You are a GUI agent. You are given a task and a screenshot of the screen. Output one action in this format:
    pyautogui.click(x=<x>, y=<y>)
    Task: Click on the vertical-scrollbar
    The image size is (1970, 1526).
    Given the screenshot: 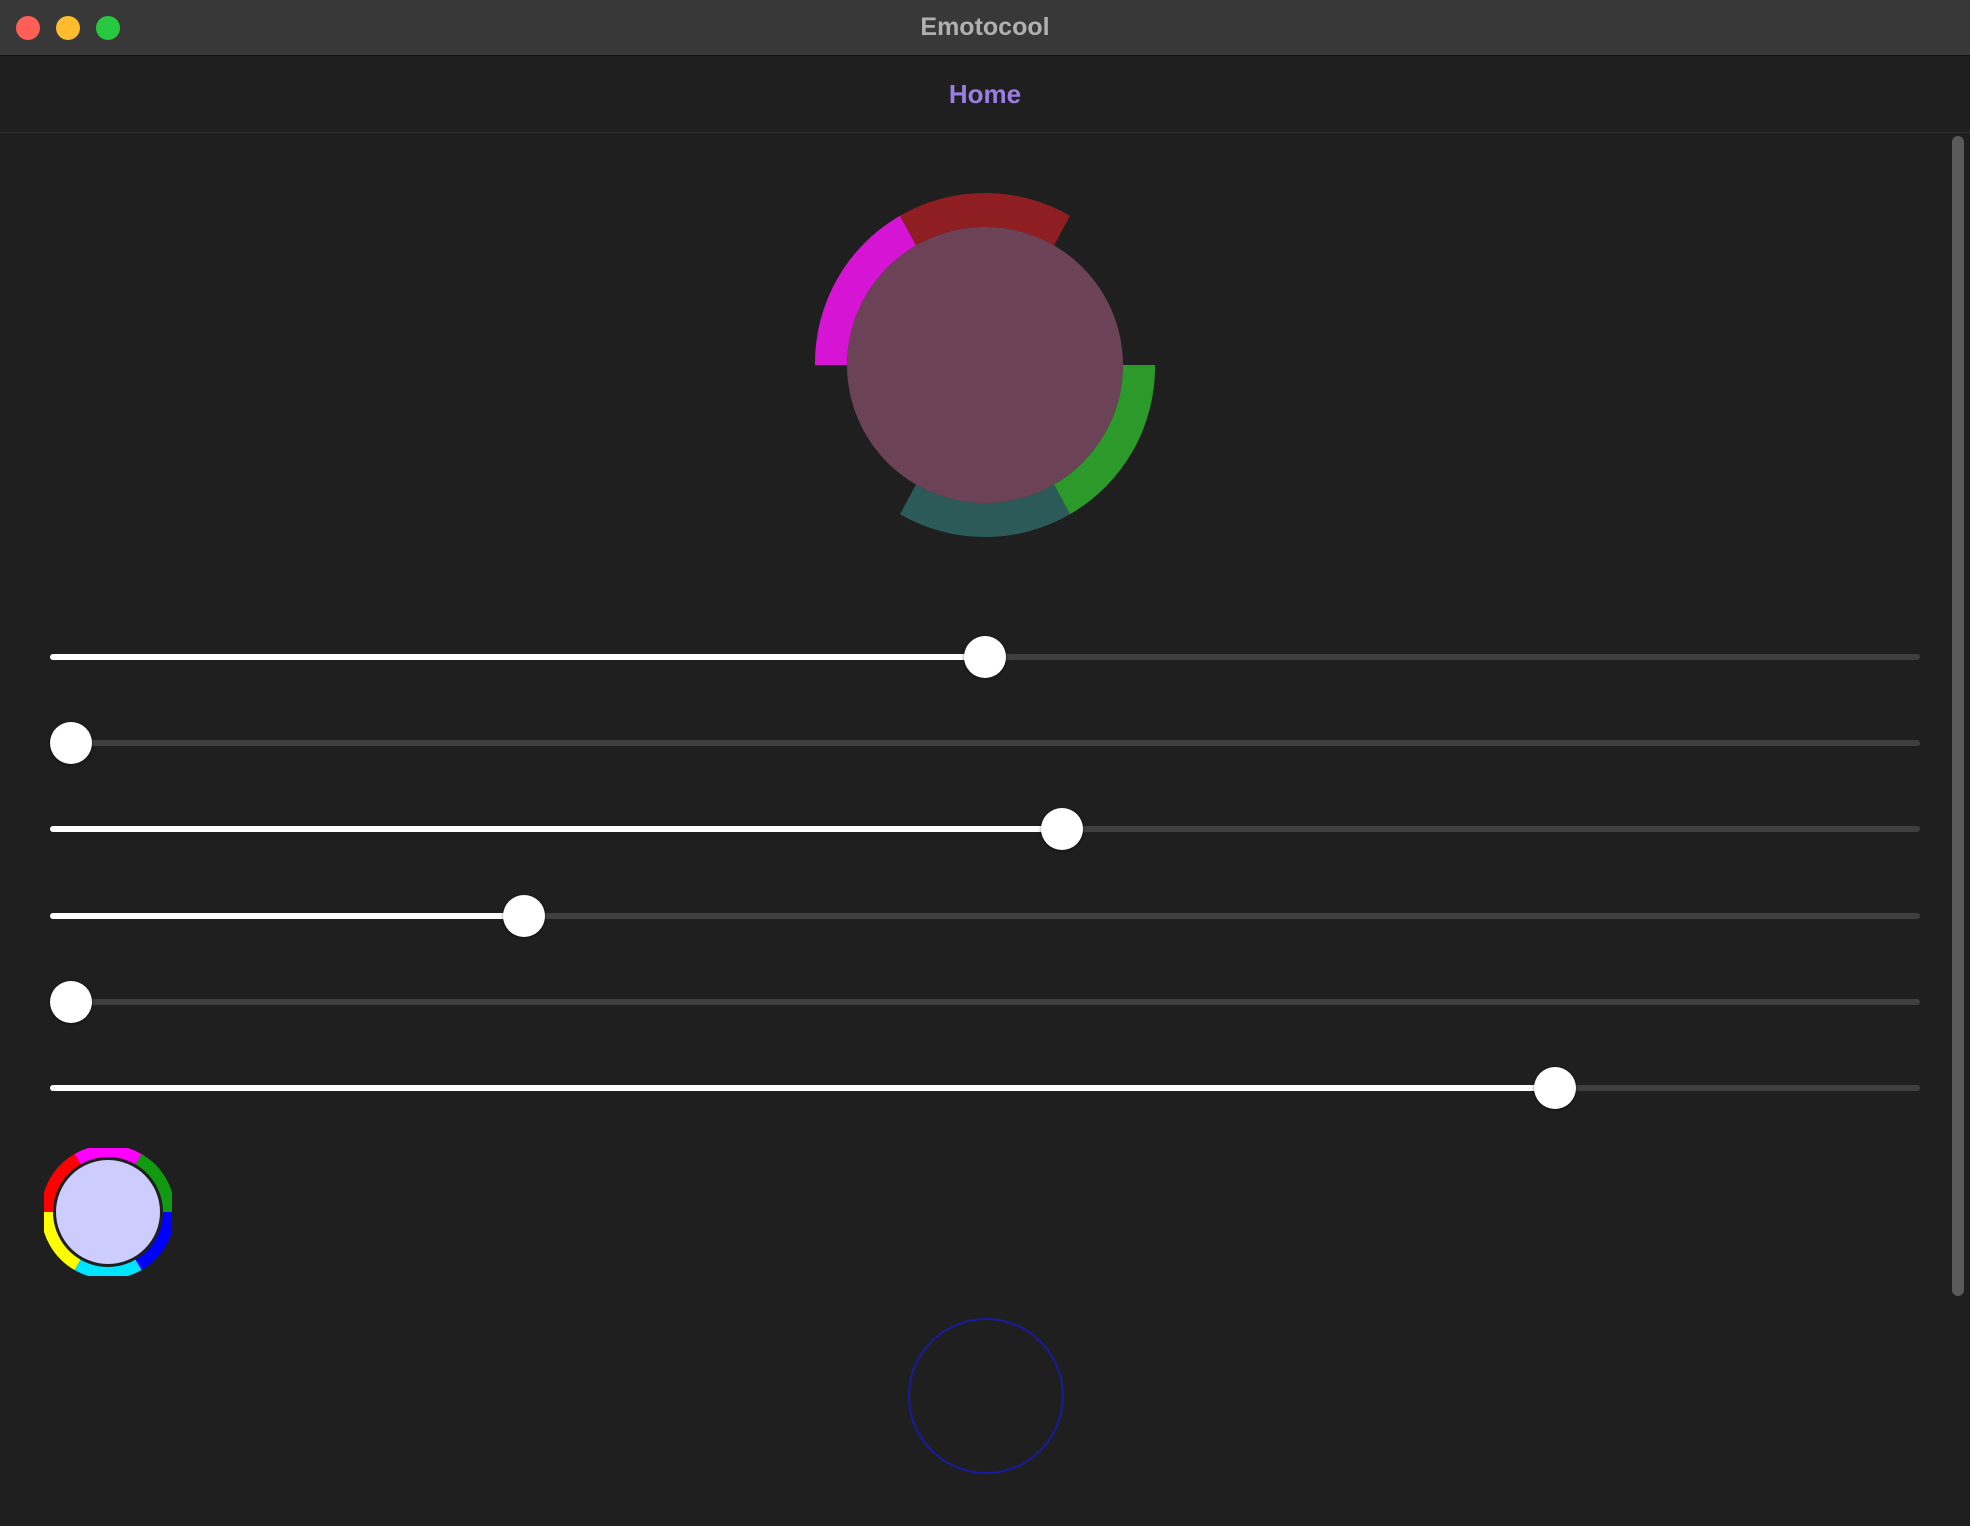 What is the action you would take?
    pyautogui.click(x=1958, y=716)
    